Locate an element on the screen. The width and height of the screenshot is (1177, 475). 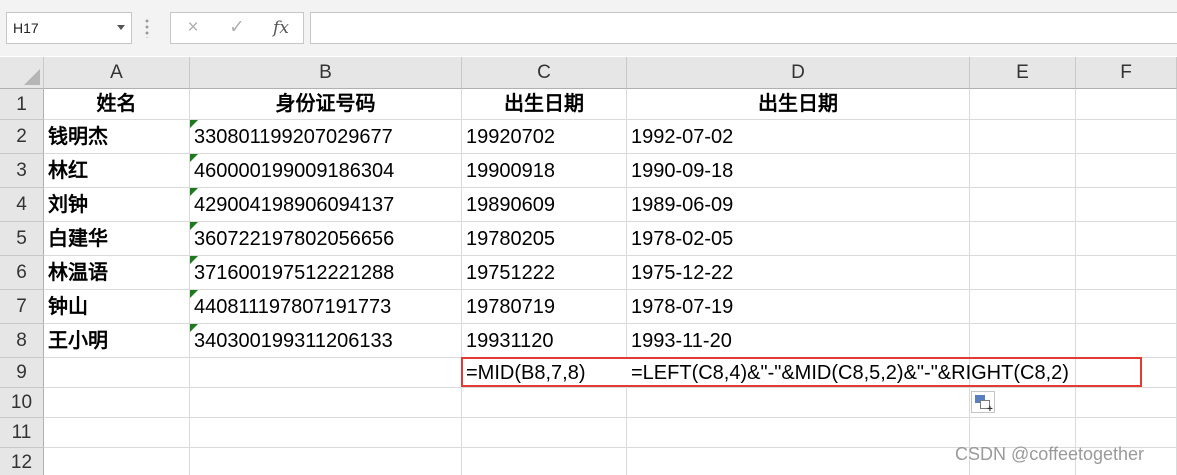
cell-d1: 出生日期 is located at coordinates (798, 104).